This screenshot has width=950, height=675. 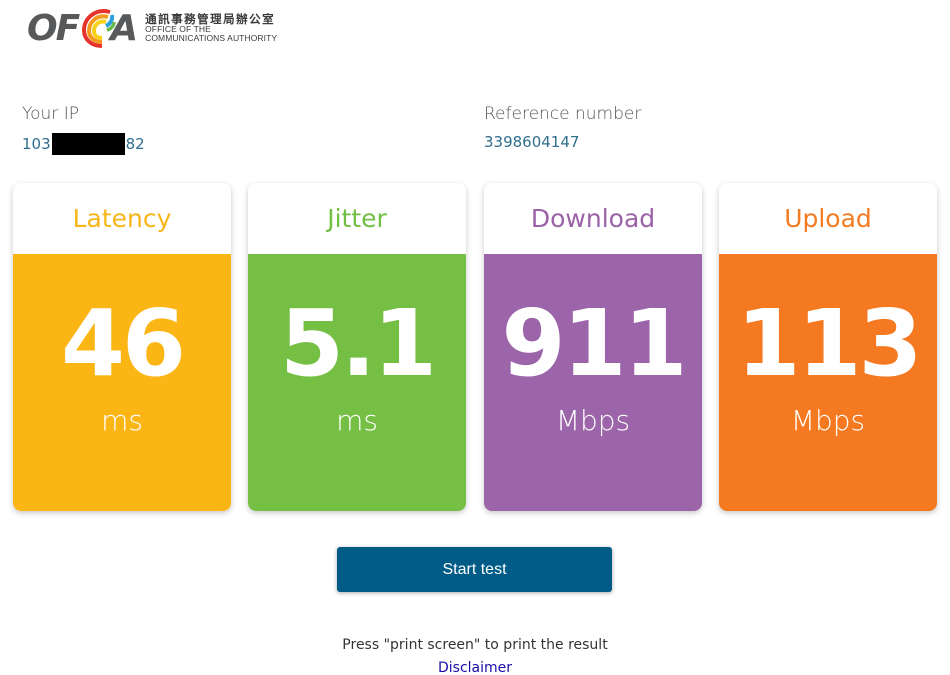 What do you see at coordinates (475, 645) in the screenshot?
I see `print-screen-note: Press "print screen" to print the result` at bounding box center [475, 645].